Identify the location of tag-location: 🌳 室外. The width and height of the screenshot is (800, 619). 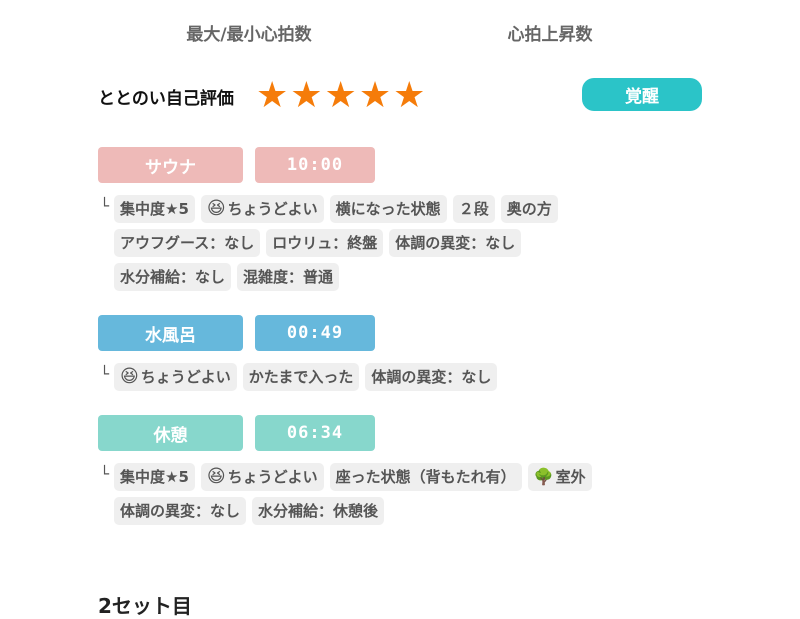
(559, 477).